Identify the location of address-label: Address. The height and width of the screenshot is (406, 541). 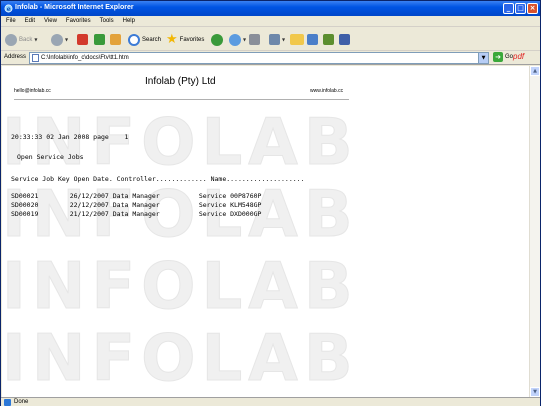
(15, 57).